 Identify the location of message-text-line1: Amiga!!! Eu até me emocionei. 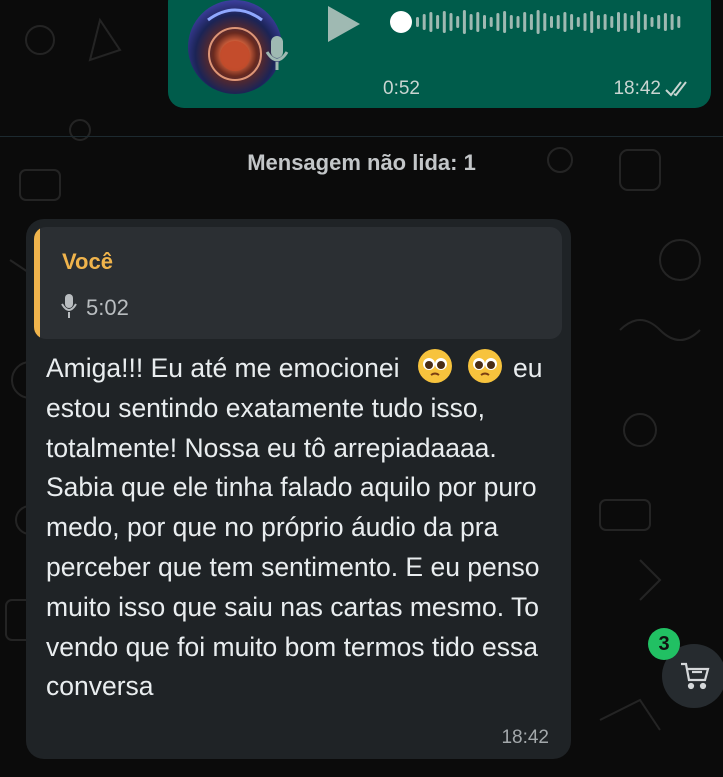
(223, 368).